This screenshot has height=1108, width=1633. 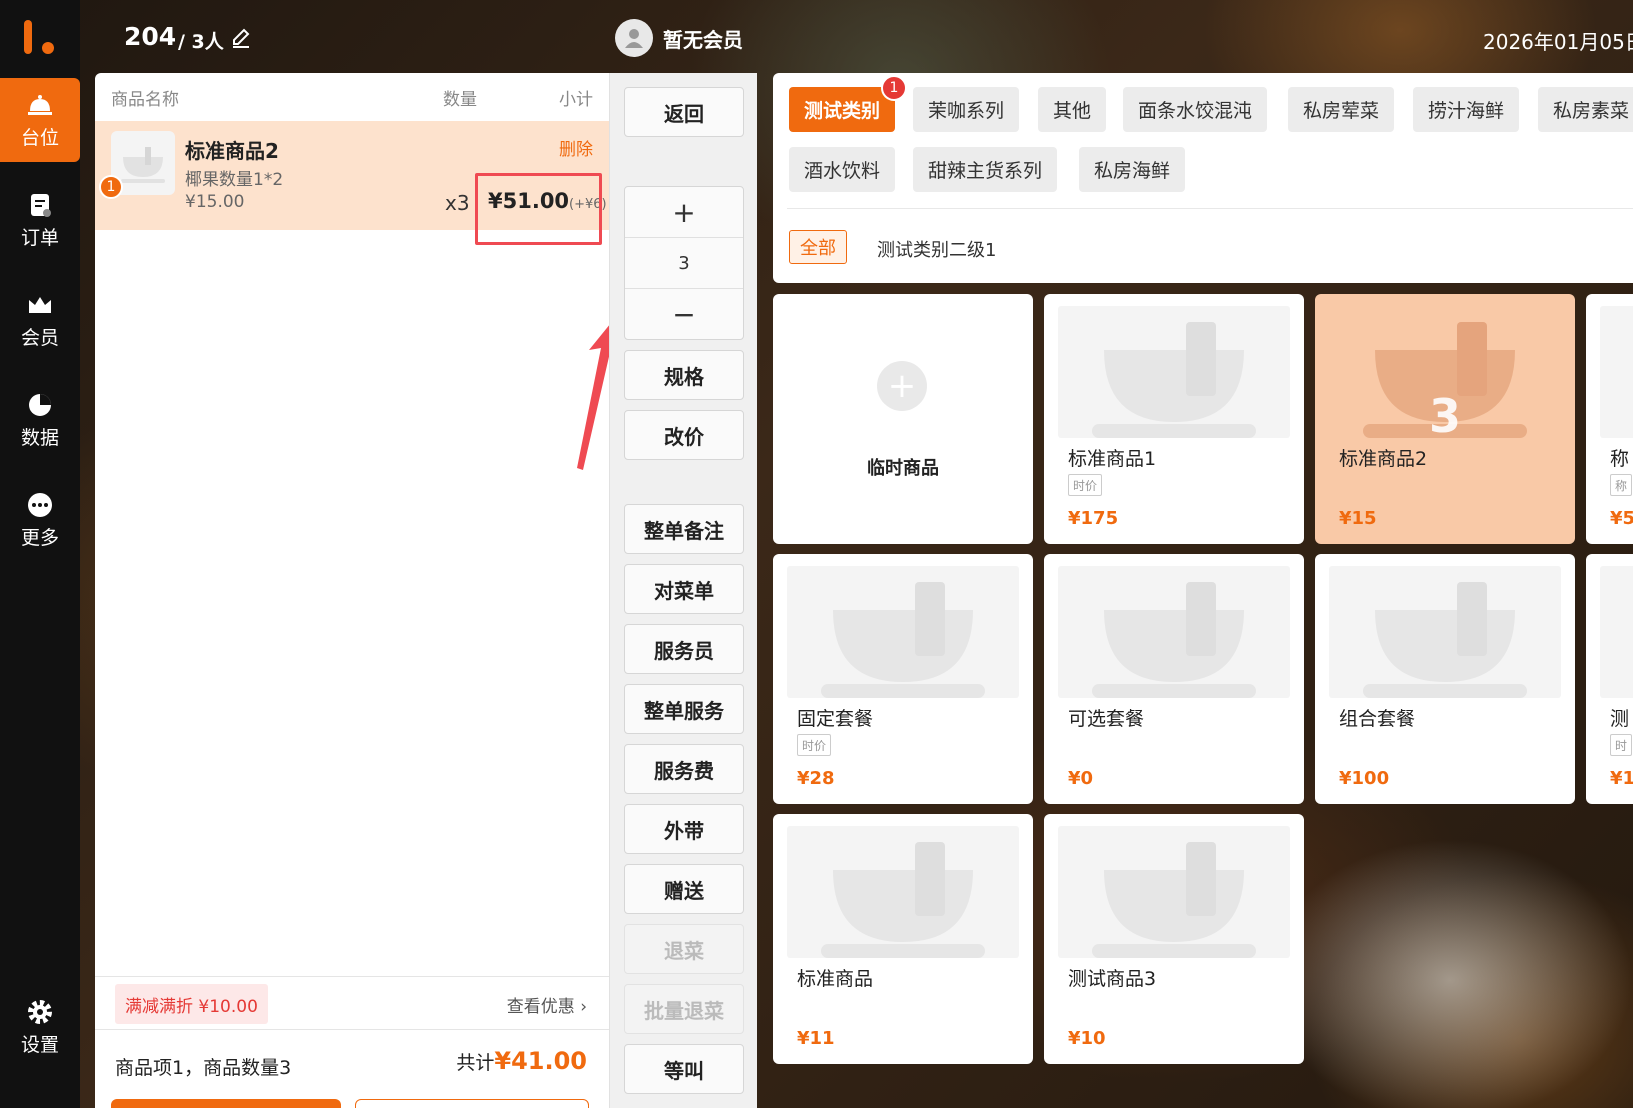 What do you see at coordinates (1072, 109) in the screenshot?
I see `category-tab: 其他` at bounding box center [1072, 109].